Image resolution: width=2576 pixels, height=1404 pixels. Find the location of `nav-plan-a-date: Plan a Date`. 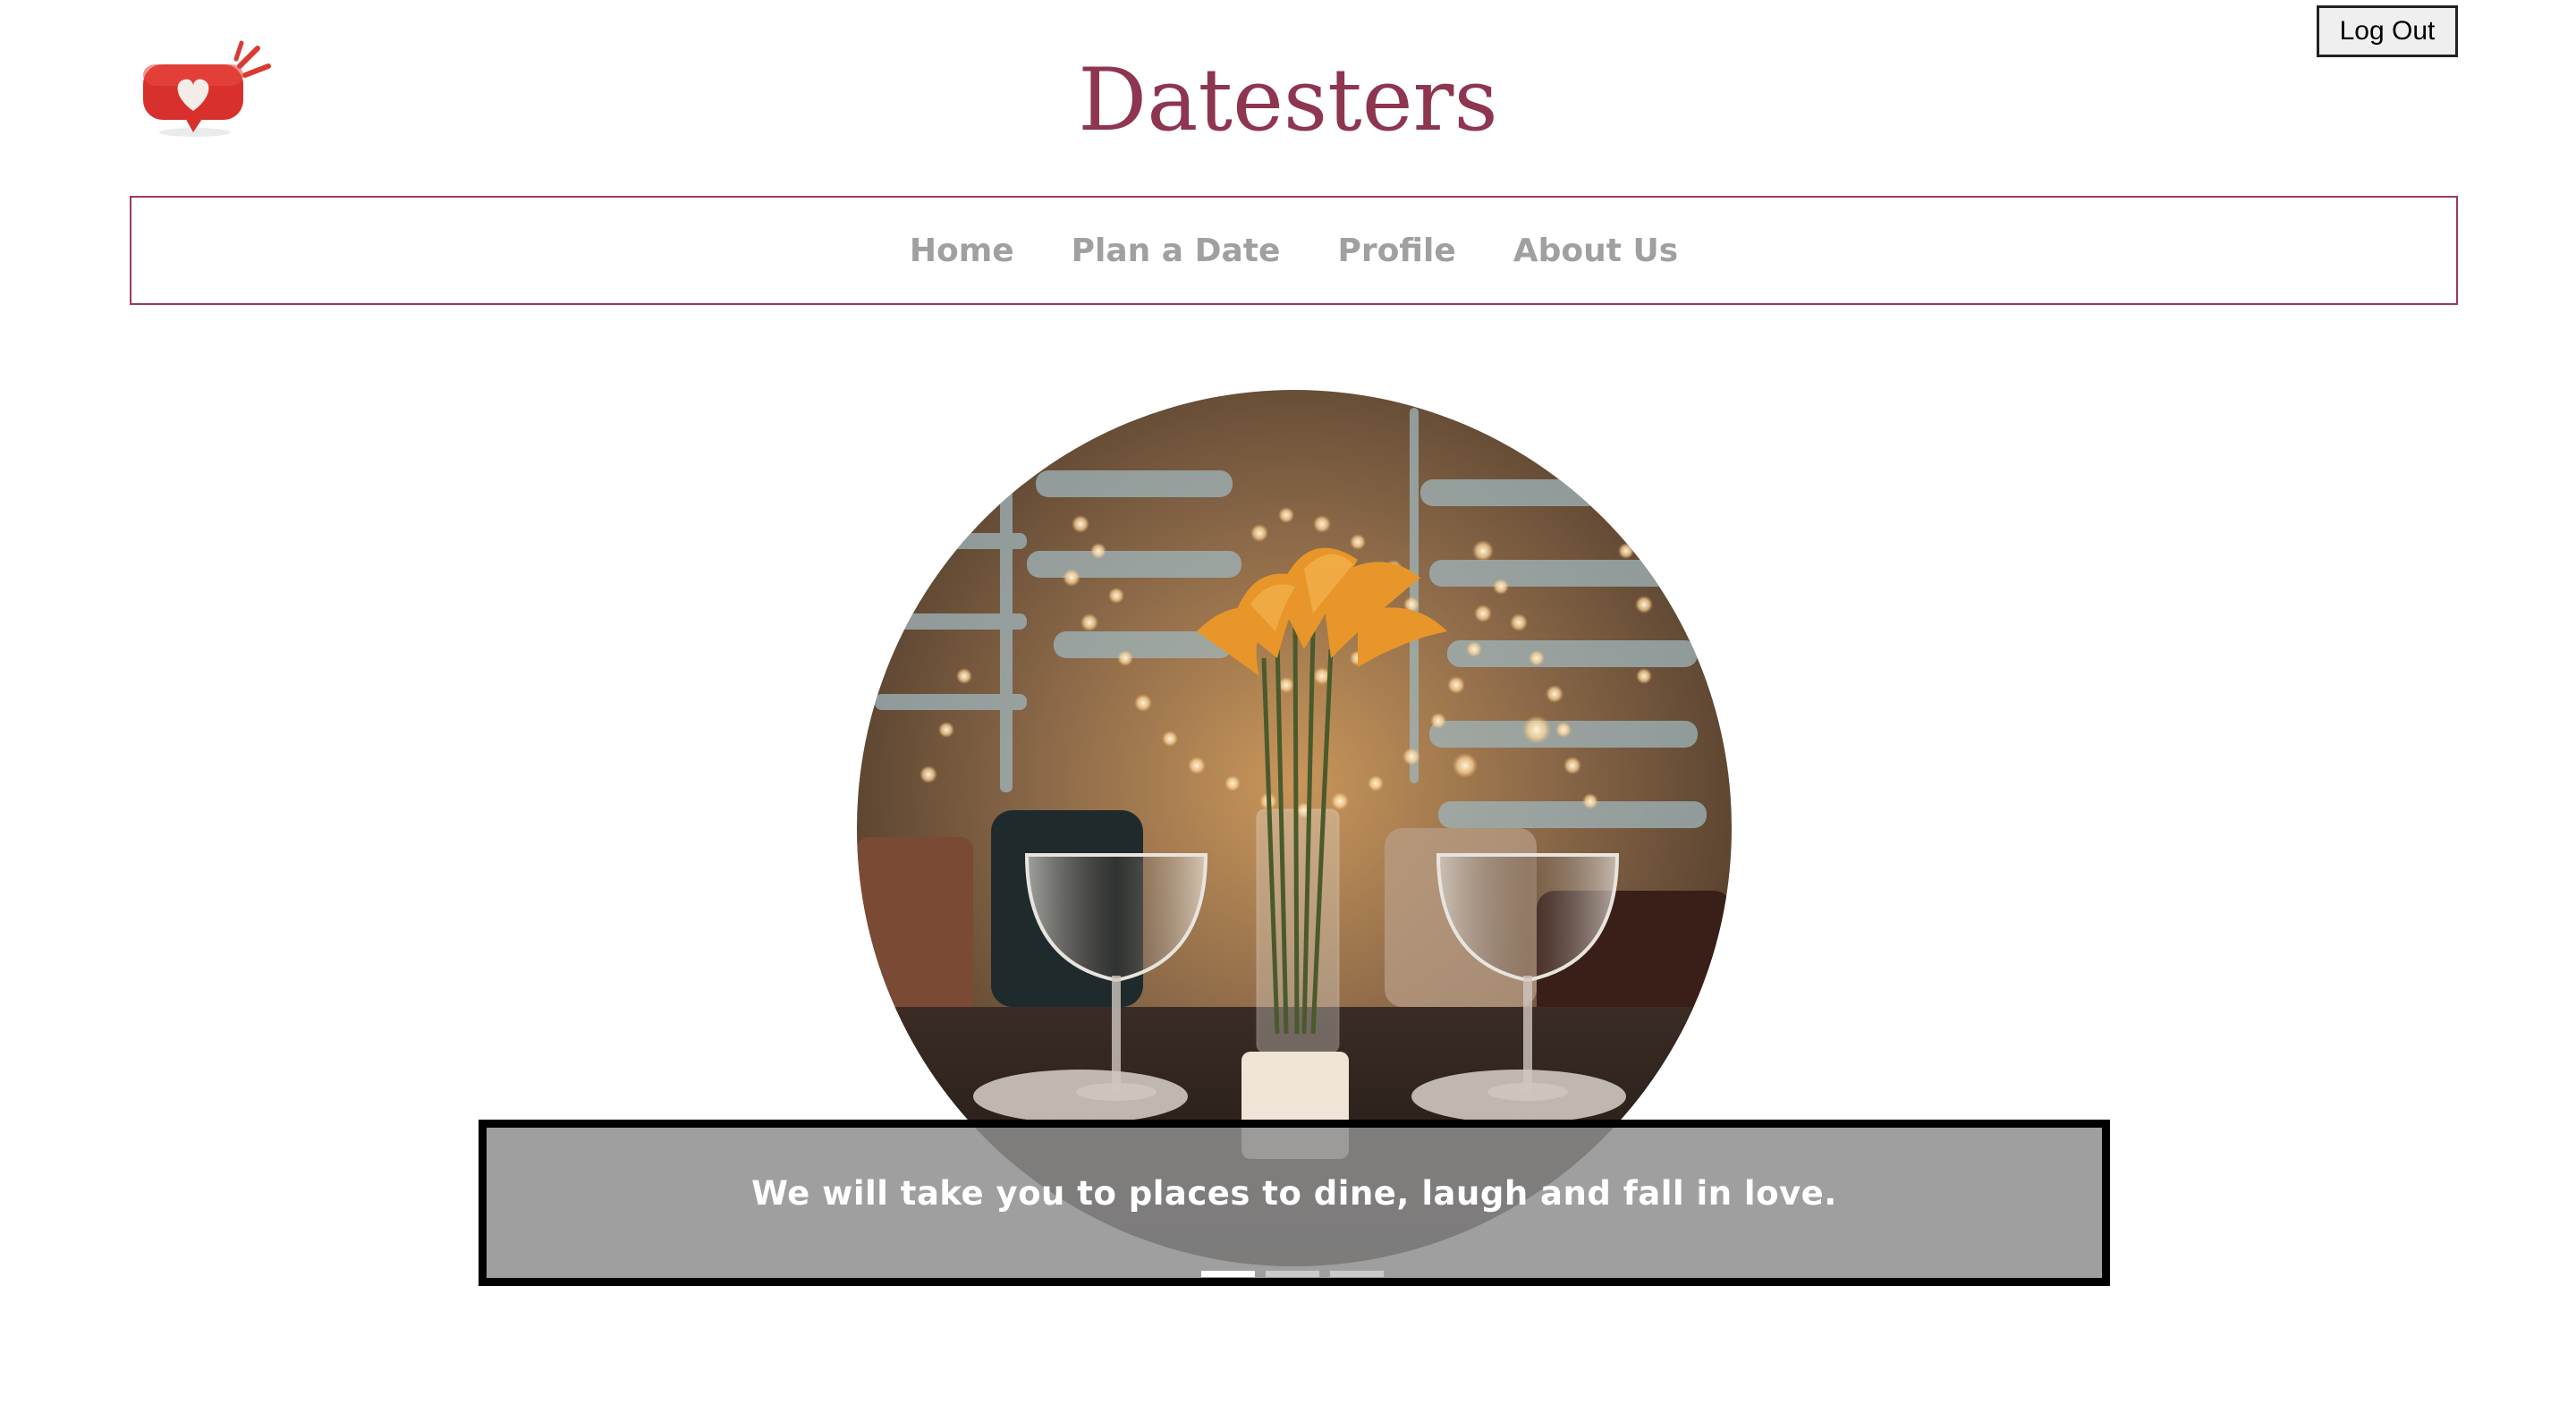

nav-plan-a-date: Plan a Date is located at coordinates (1176, 251).